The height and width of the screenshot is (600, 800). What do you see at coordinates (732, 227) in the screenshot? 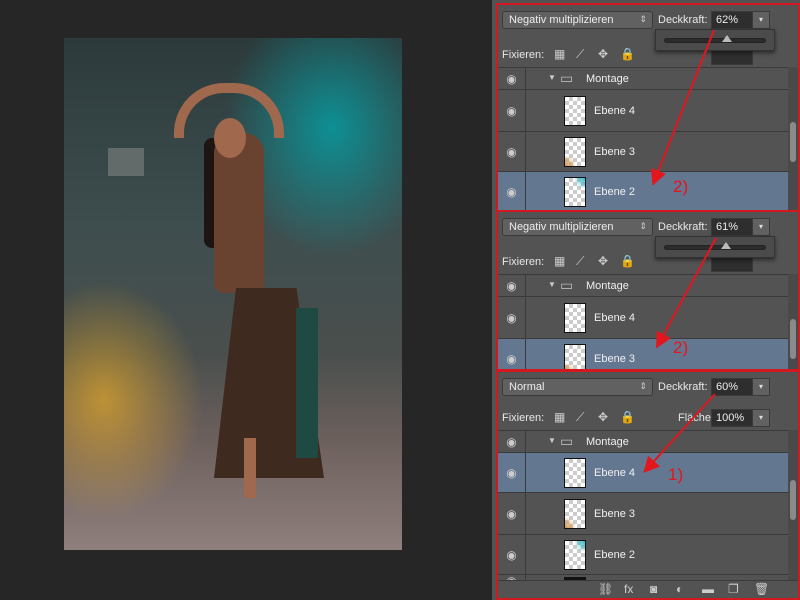
I see `opacity-input: 61%` at bounding box center [732, 227].